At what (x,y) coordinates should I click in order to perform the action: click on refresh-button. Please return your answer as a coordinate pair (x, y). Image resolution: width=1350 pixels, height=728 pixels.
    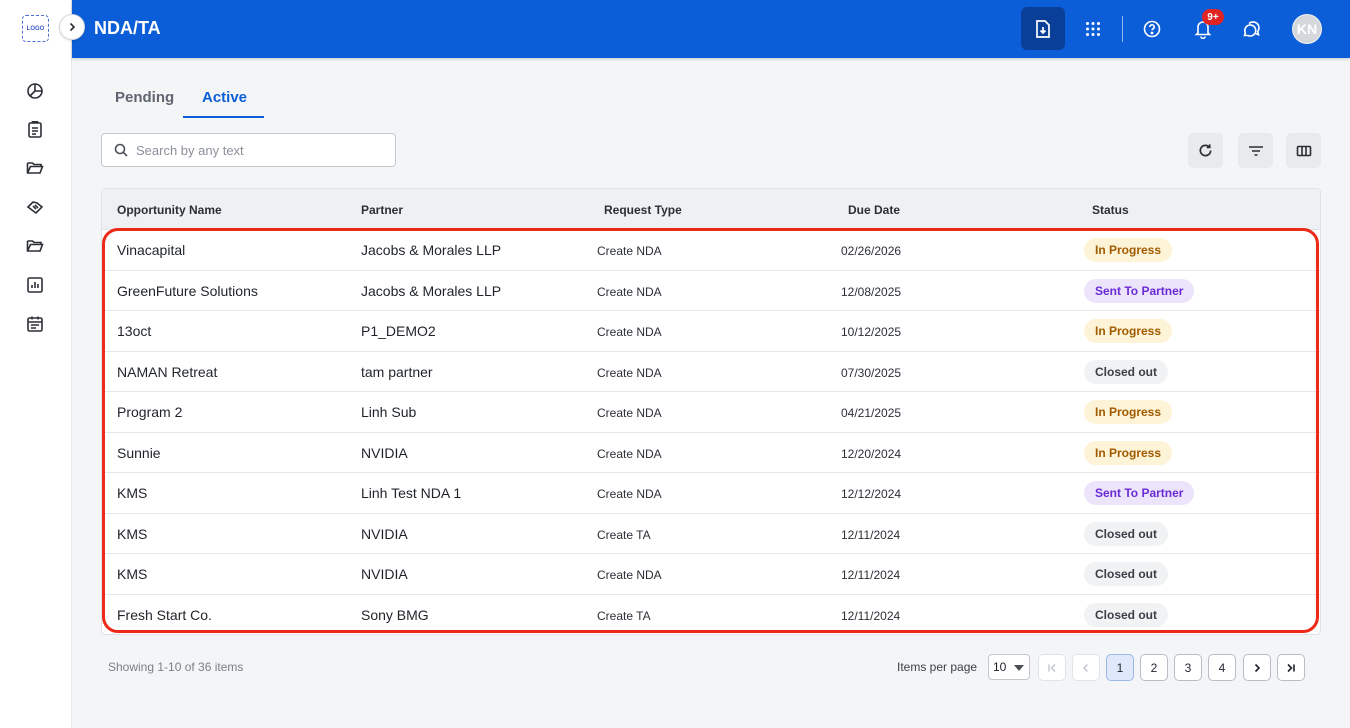
    Looking at the image, I should click on (1205, 150).